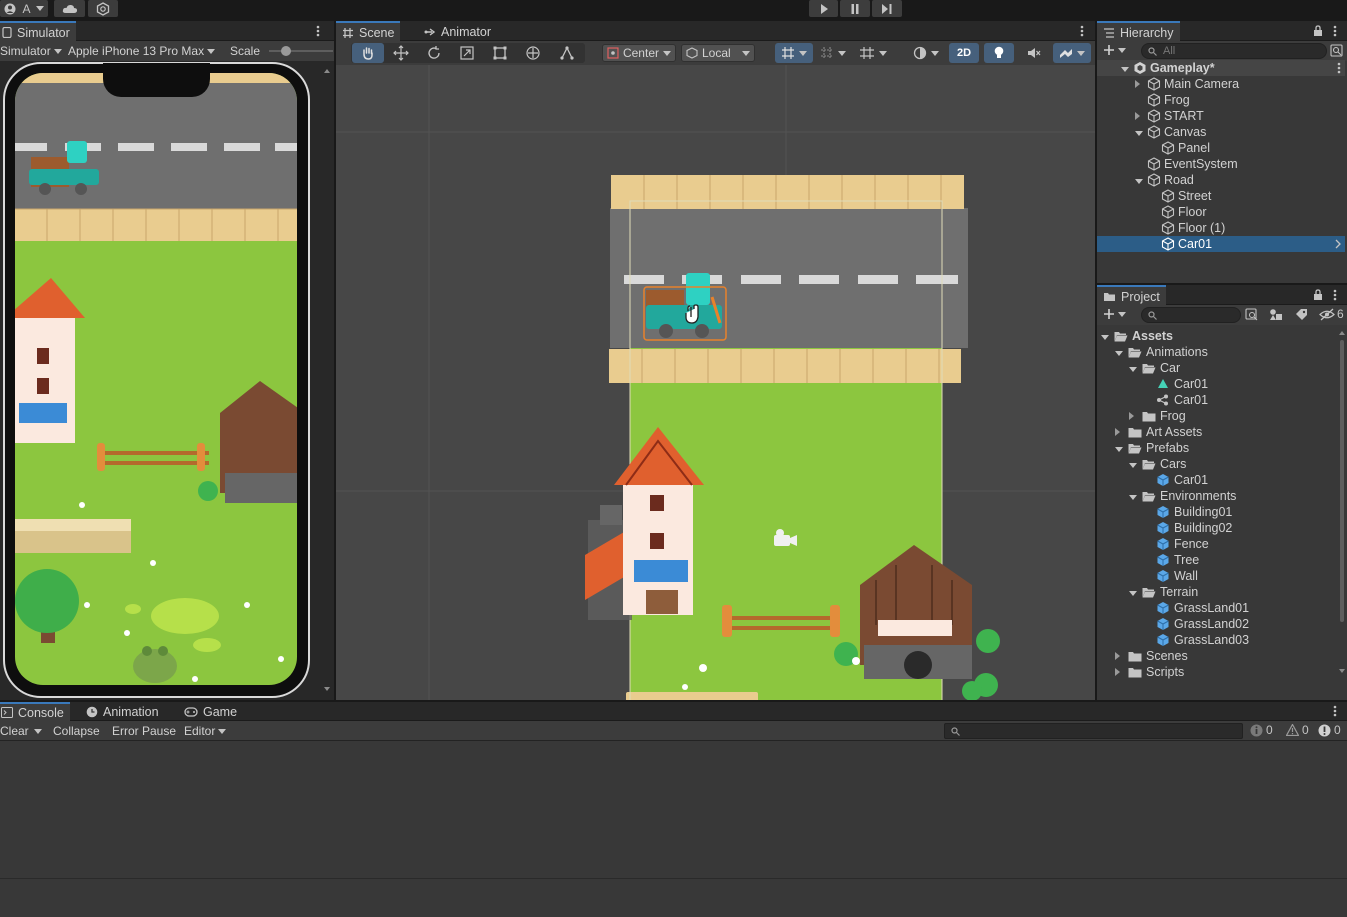  What do you see at coordinates (1151, 656) in the screenshot?
I see `project-folder-item: Scenes` at bounding box center [1151, 656].